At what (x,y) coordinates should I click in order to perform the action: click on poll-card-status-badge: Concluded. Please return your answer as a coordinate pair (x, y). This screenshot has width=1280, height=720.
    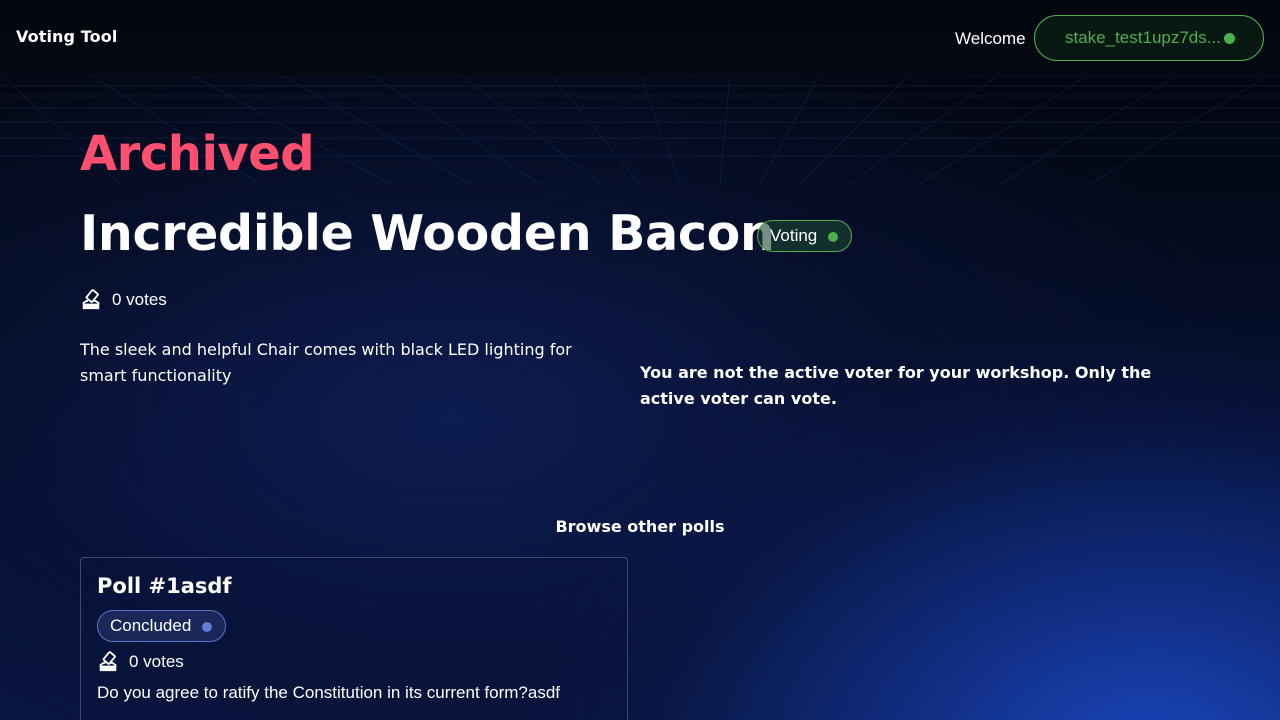
    Looking at the image, I should click on (161, 626).